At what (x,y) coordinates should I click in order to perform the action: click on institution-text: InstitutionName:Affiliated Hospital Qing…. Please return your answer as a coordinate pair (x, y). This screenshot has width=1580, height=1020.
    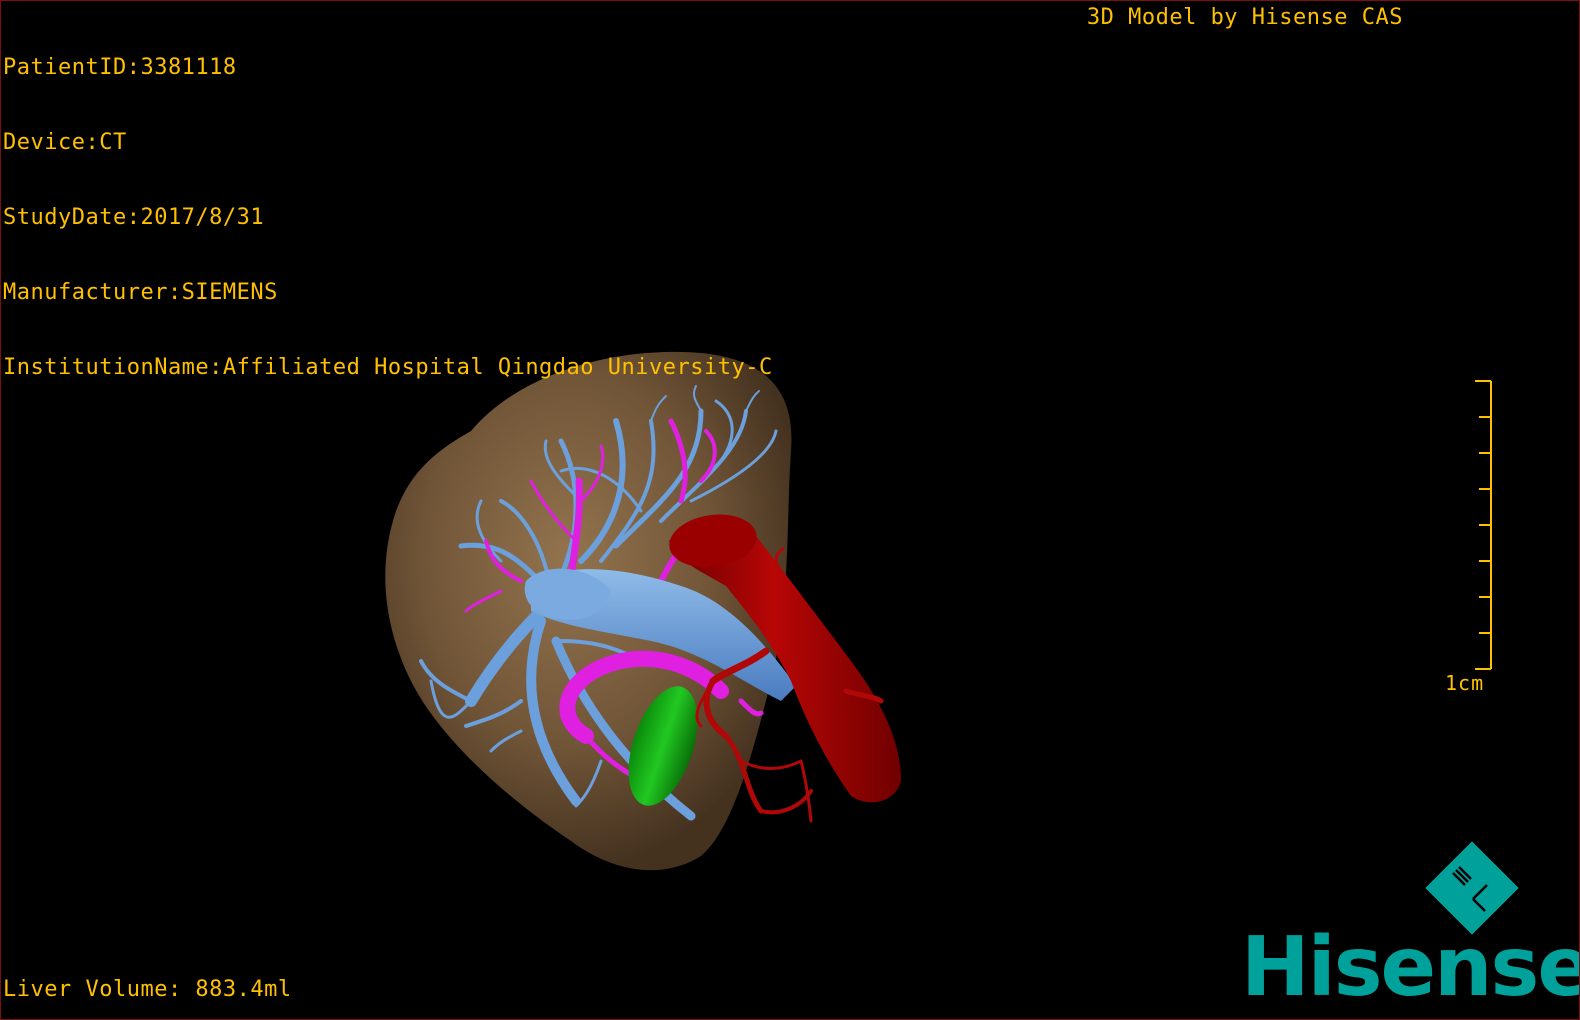
    Looking at the image, I should click on (388, 367).